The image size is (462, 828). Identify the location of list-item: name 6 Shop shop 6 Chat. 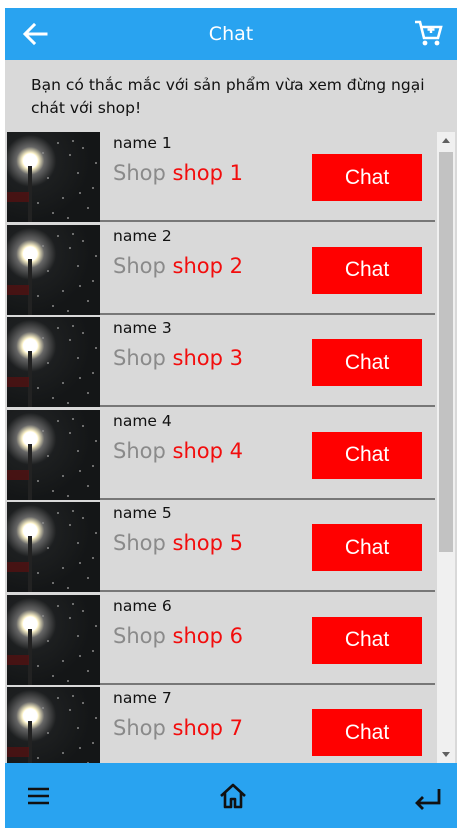
(221, 639).